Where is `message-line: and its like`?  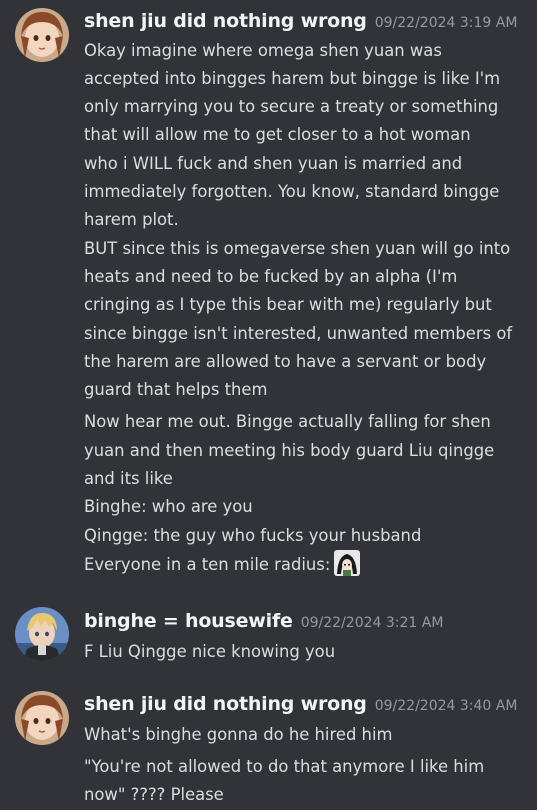 message-line: and its like is located at coordinates (128, 478).